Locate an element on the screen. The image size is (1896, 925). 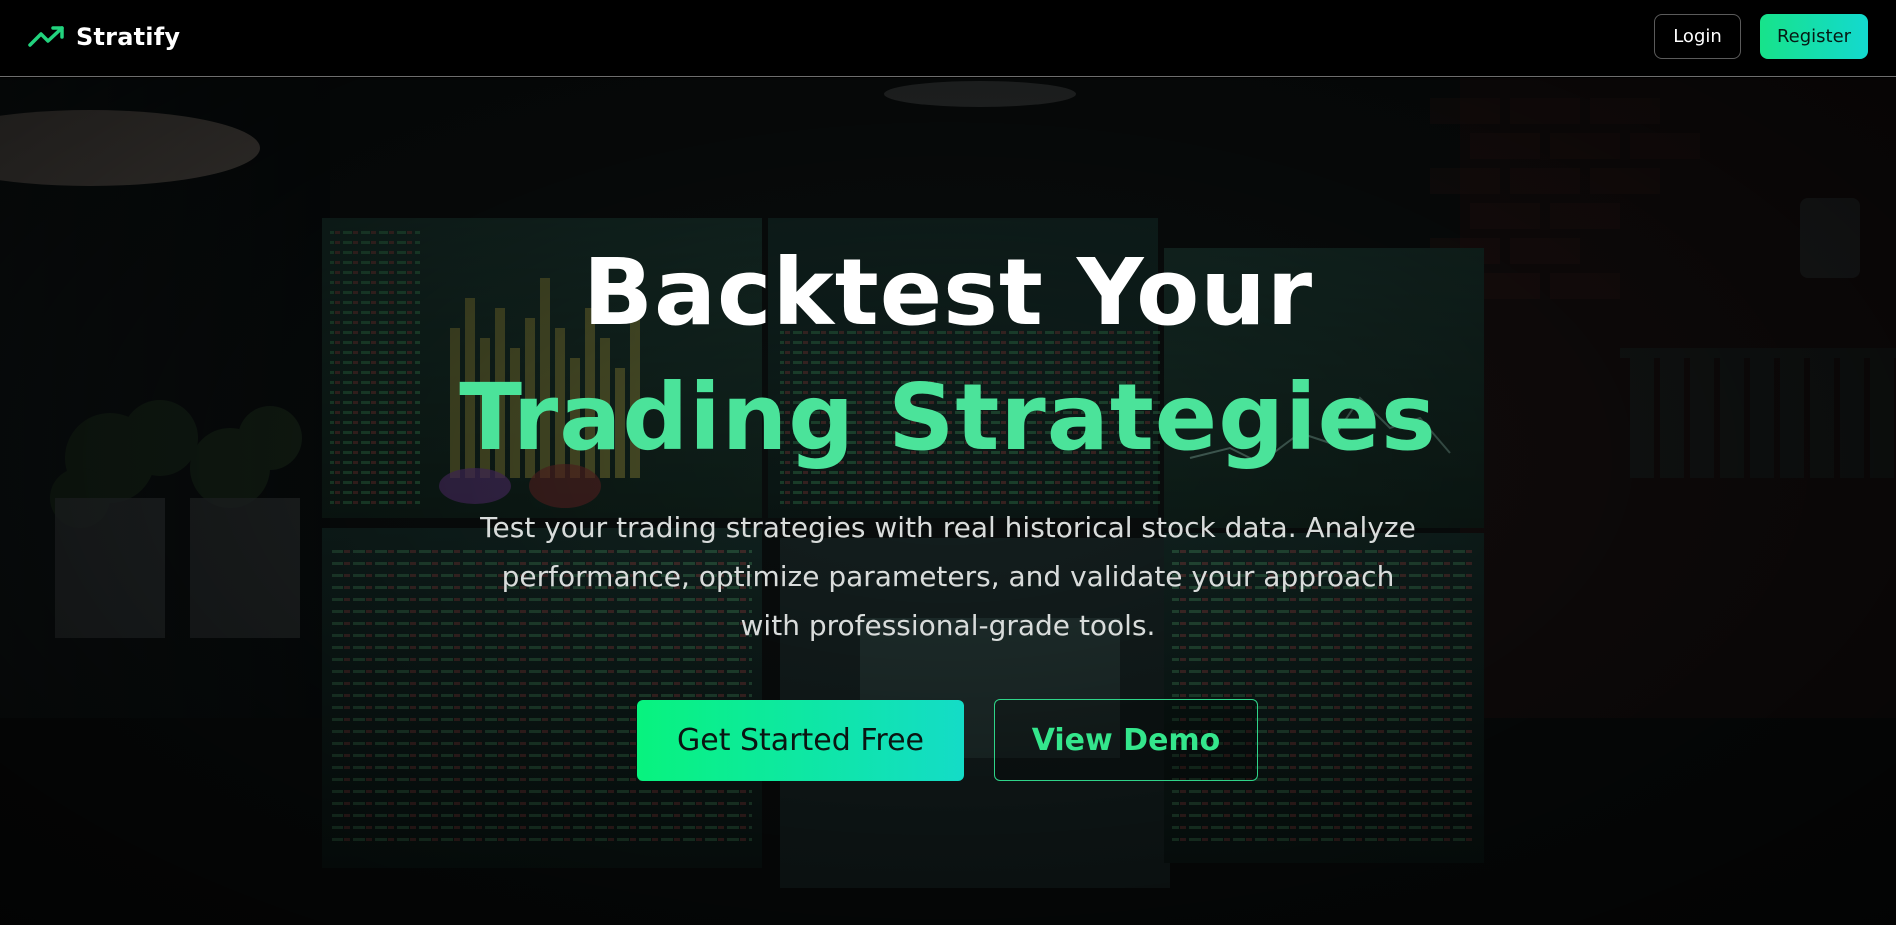
login-button: Login is located at coordinates (1697, 36).